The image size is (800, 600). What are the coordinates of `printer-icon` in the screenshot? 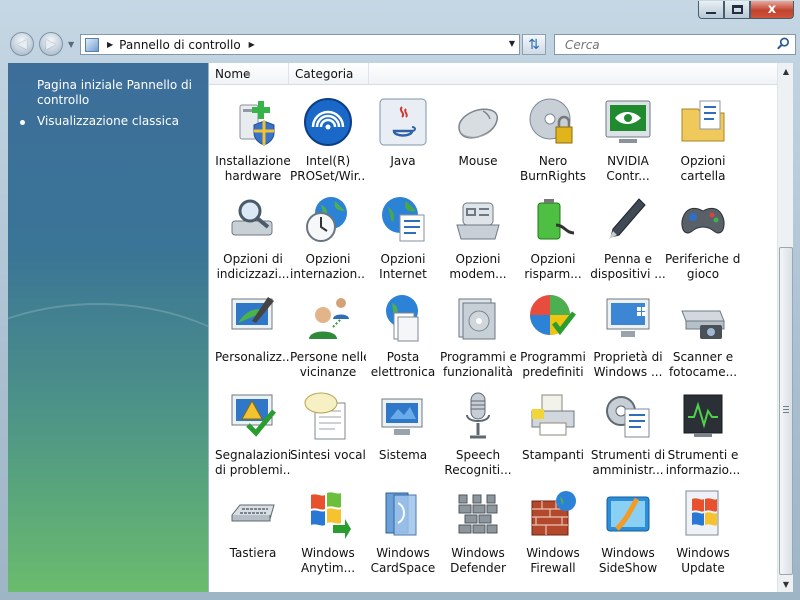 It's located at (553, 415).